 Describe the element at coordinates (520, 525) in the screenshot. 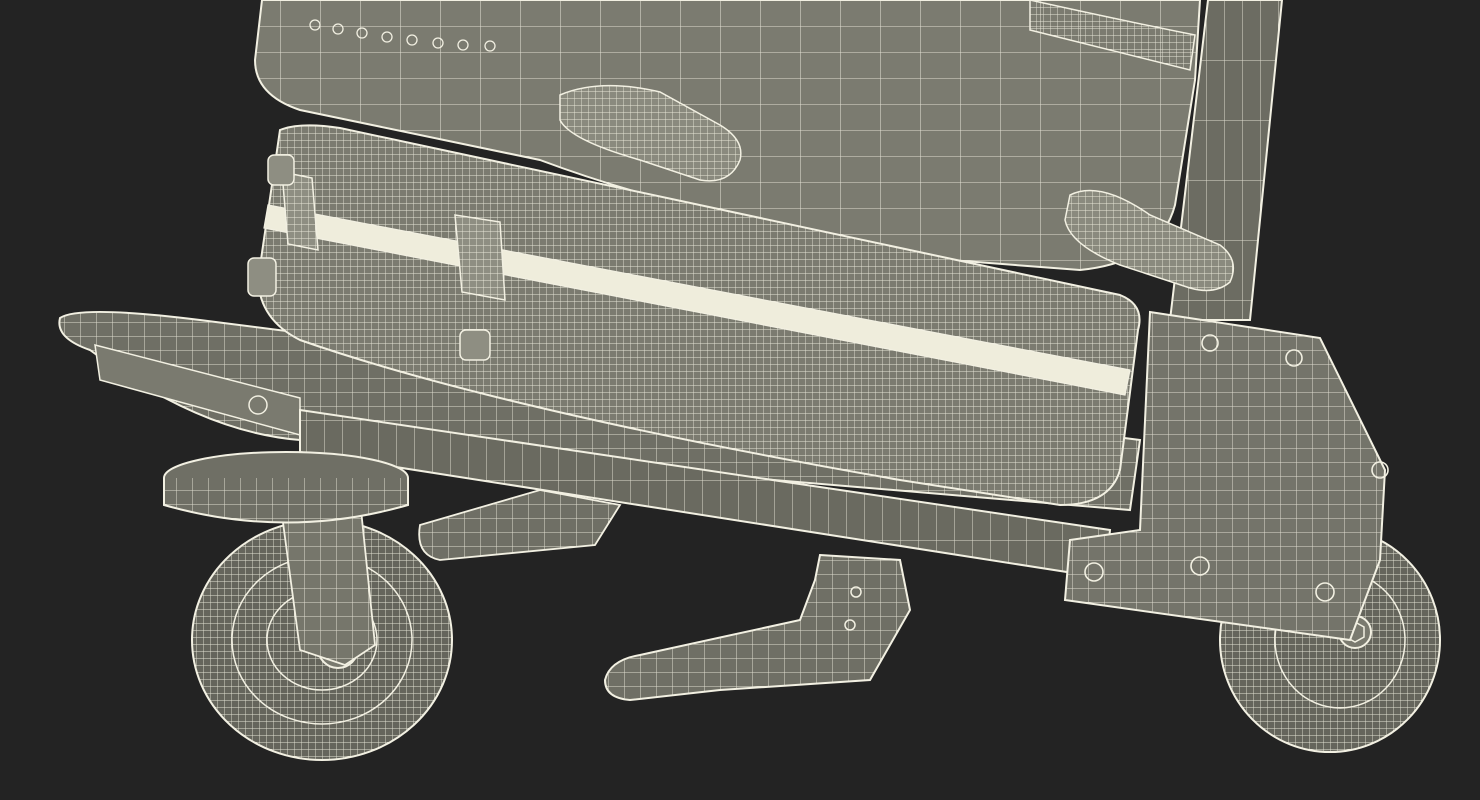

I see `brake-lever` at that location.